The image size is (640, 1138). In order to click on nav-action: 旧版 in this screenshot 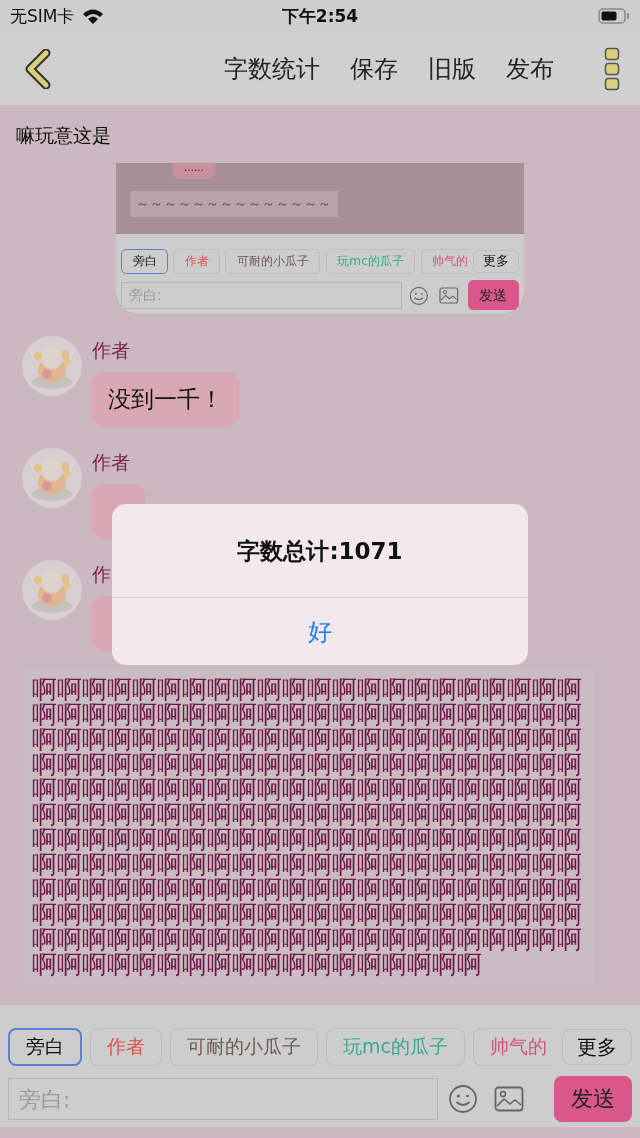, I will do `click(452, 68)`.